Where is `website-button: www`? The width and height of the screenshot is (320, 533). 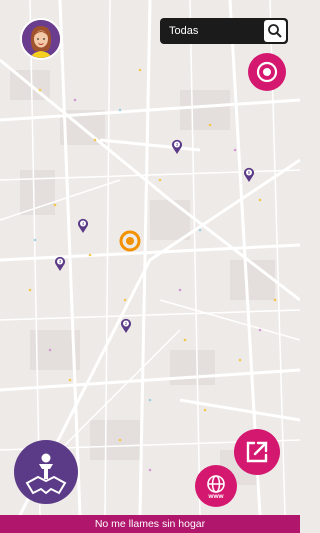 website-button: www is located at coordinates (216, 486).